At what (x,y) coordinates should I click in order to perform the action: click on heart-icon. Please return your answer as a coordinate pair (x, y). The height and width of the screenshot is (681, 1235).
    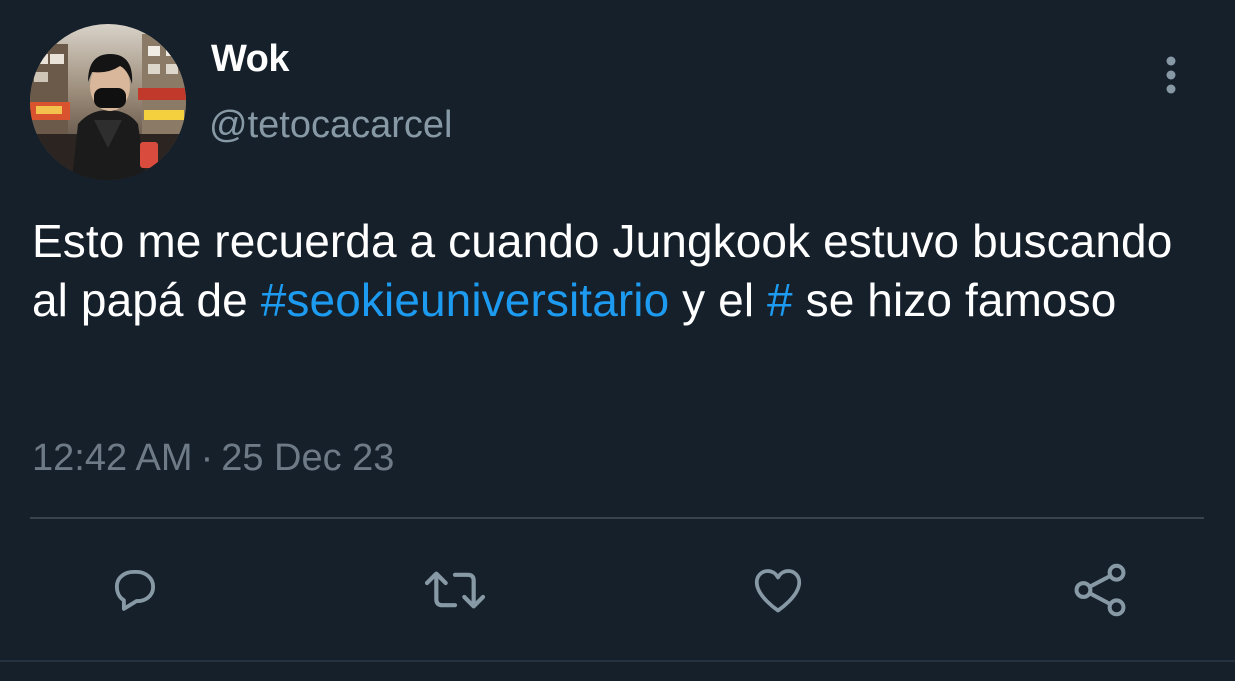
    Looking at the image, I should click on (778, 591).